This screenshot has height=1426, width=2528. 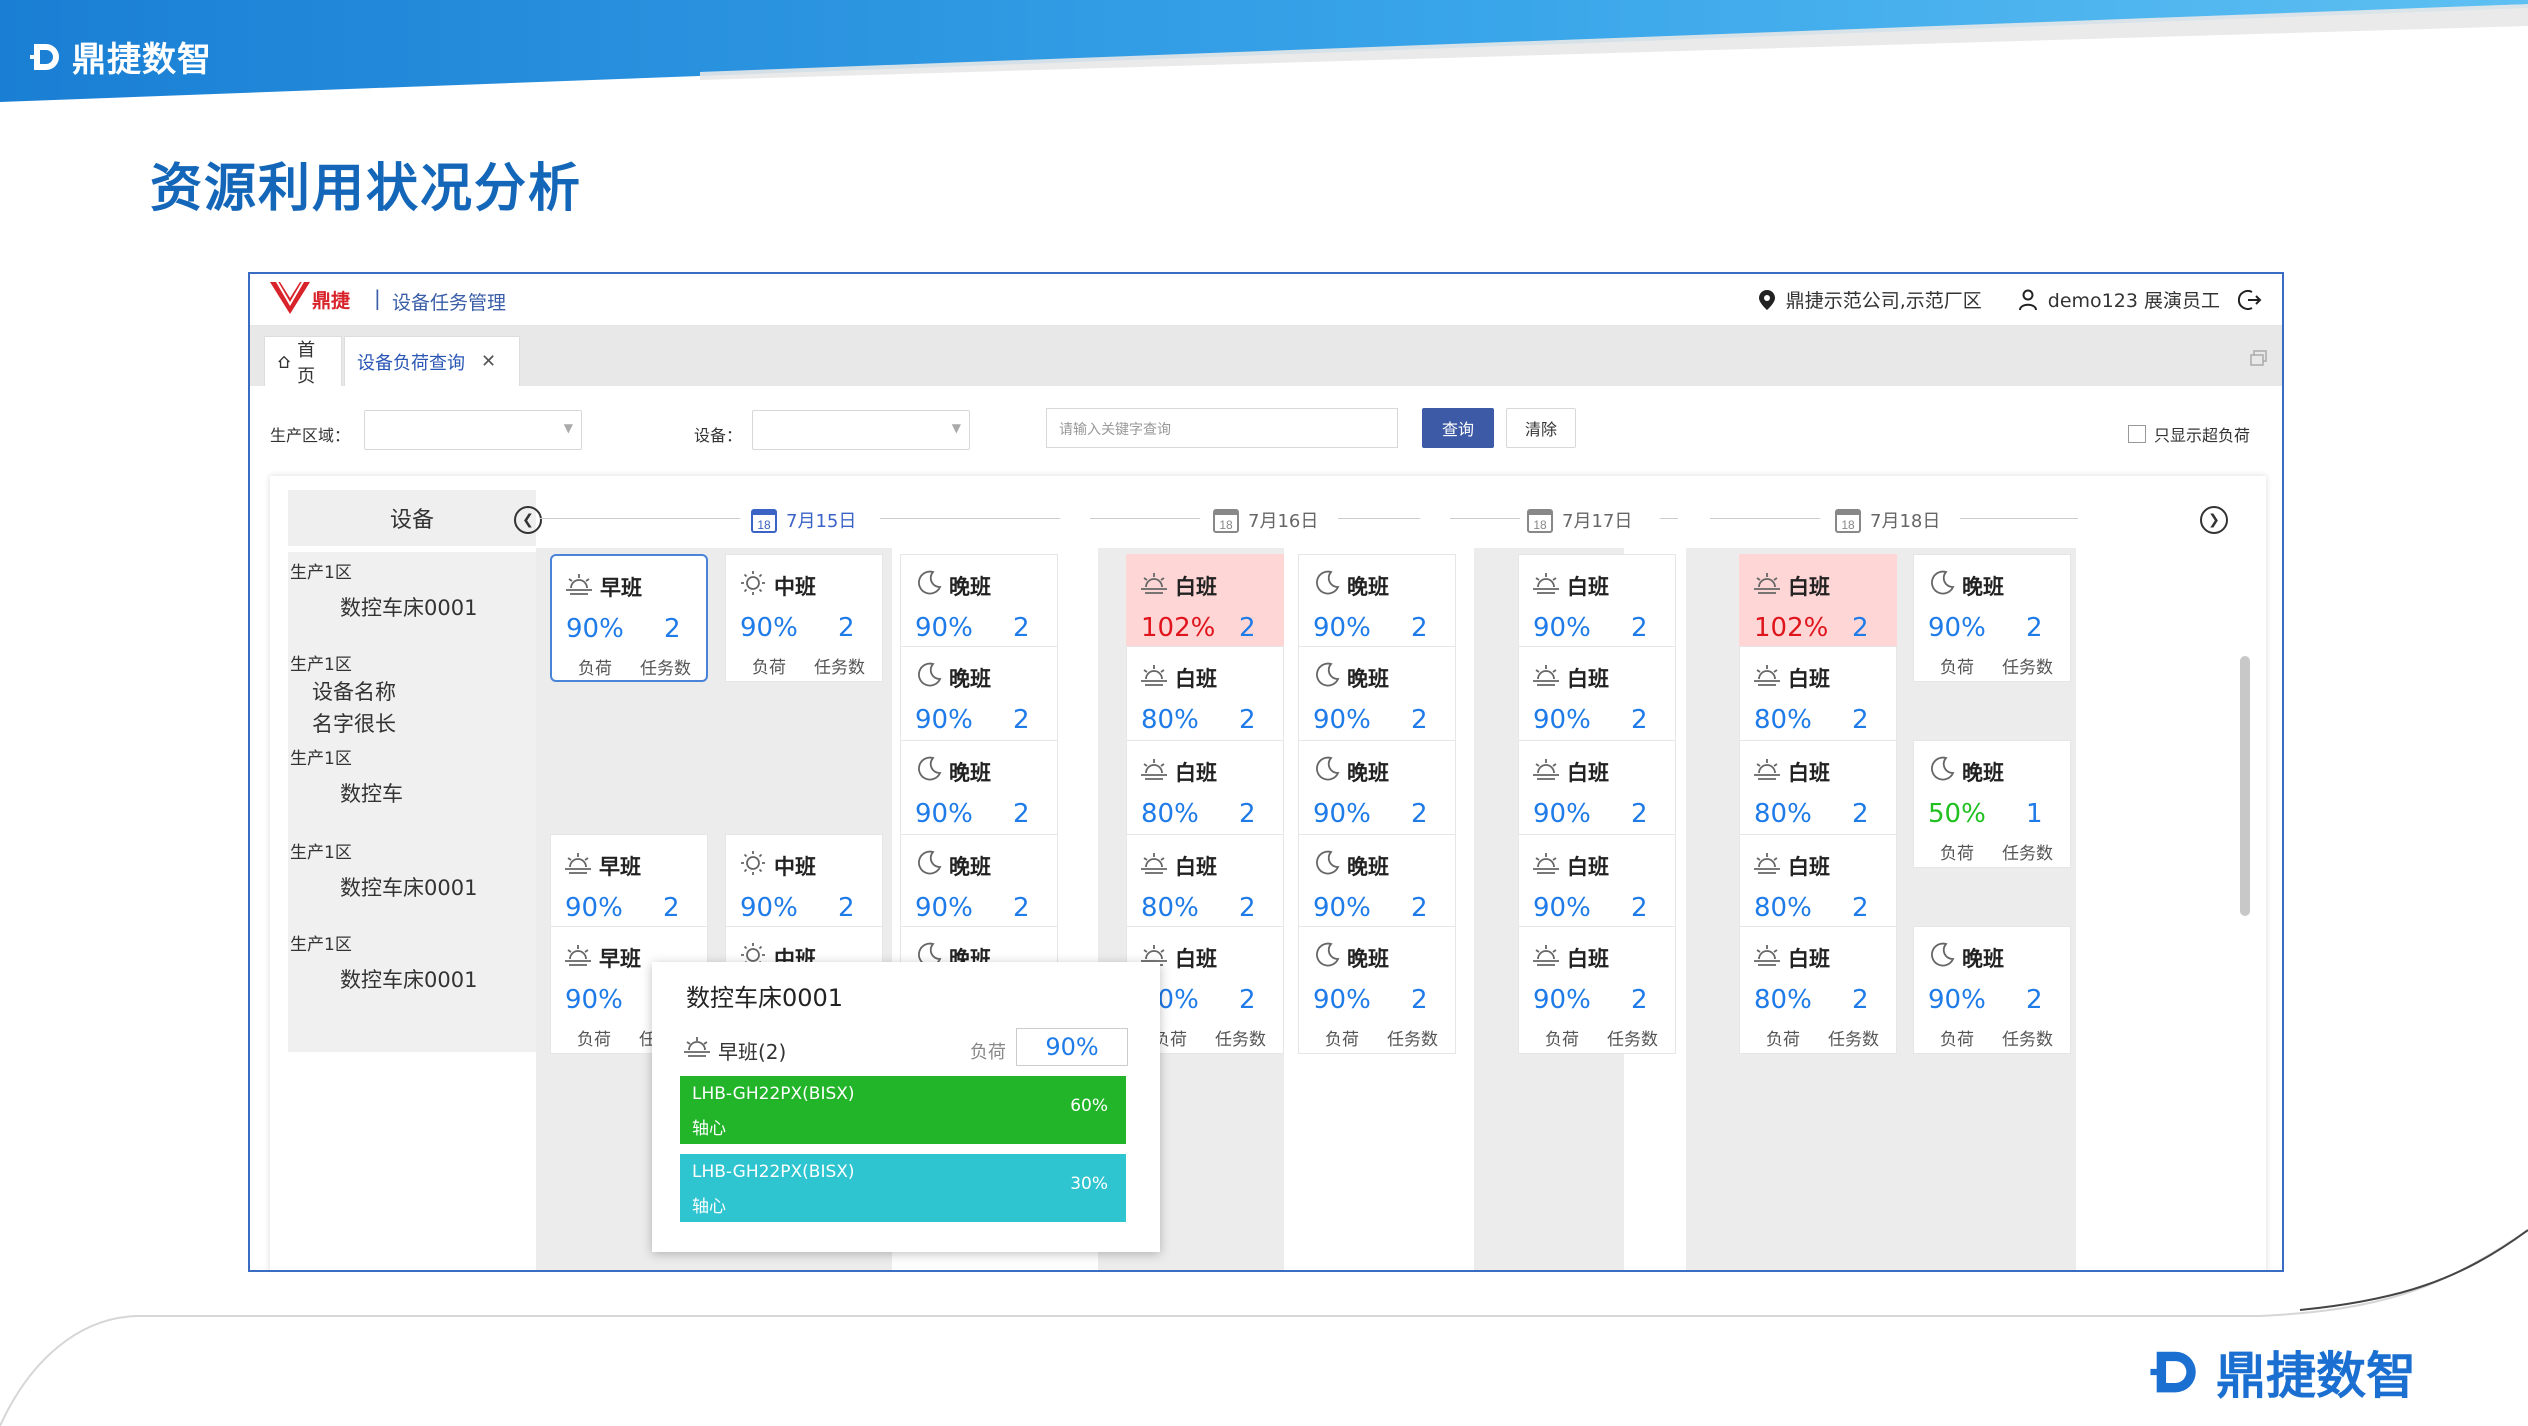 I want to click on next-arrow-icon: ❯, so click(x=2214, y=520).